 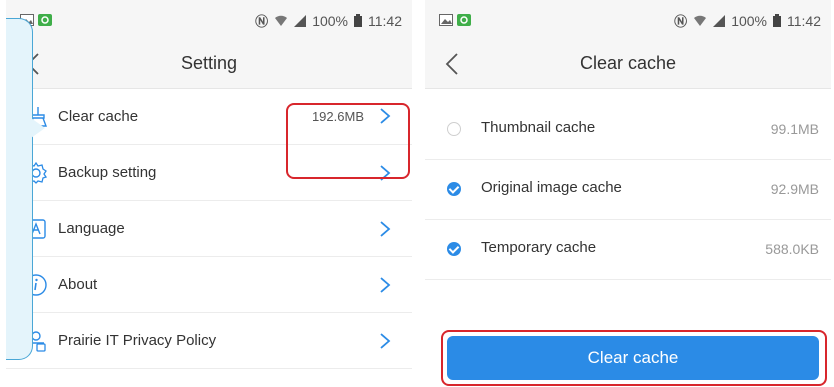 What do you see at coordinates (19, 189) in the screenshot?
I see `callout-bubble` at bounding box center [19, 189].